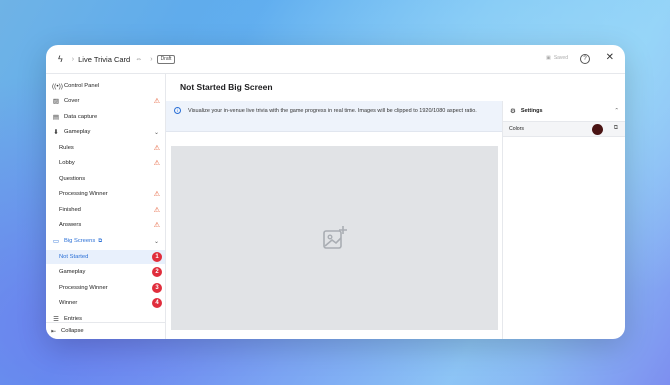 This screenshot has width=670, height=385. Describe the element at coordinates (513, 111) in the screenshot. I see `gear-icon: ⚙` at that location.